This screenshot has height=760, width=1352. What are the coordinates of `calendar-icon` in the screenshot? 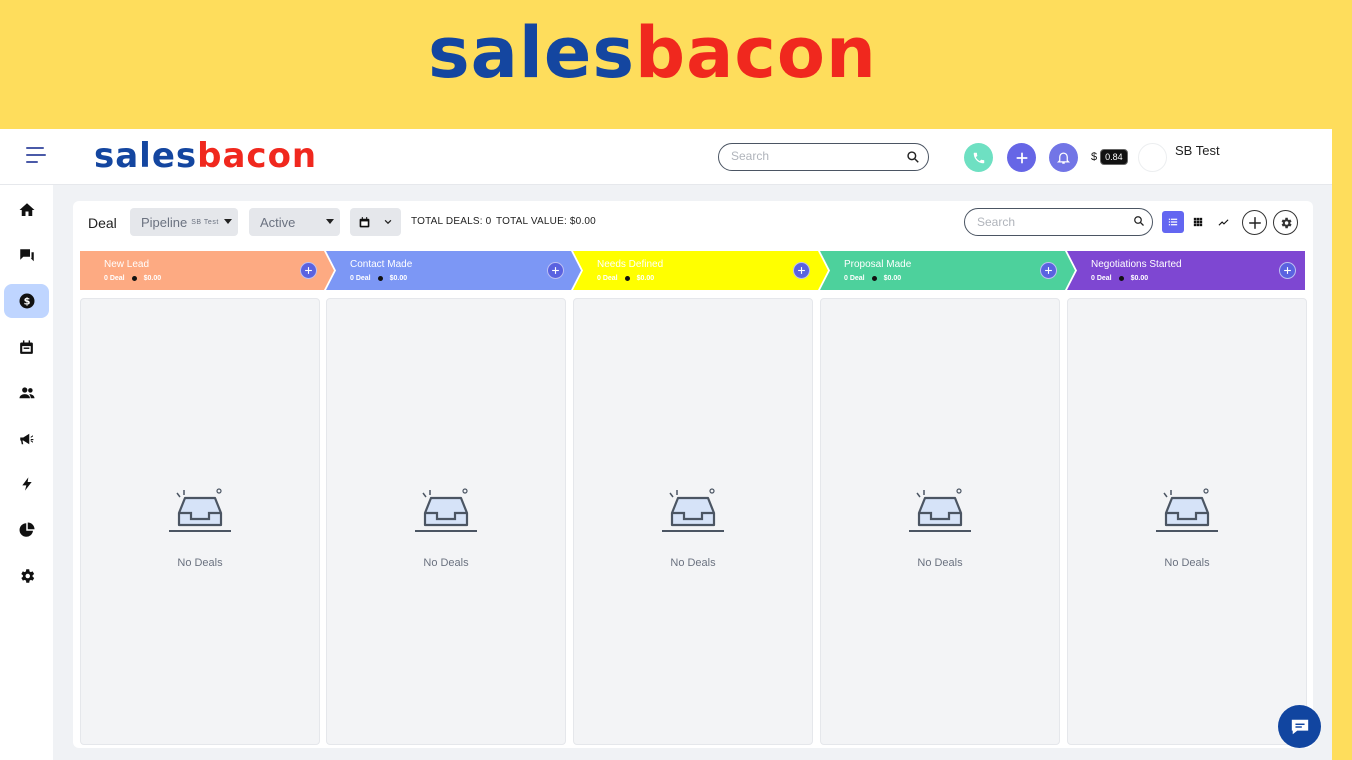 It's located at (26, 346).